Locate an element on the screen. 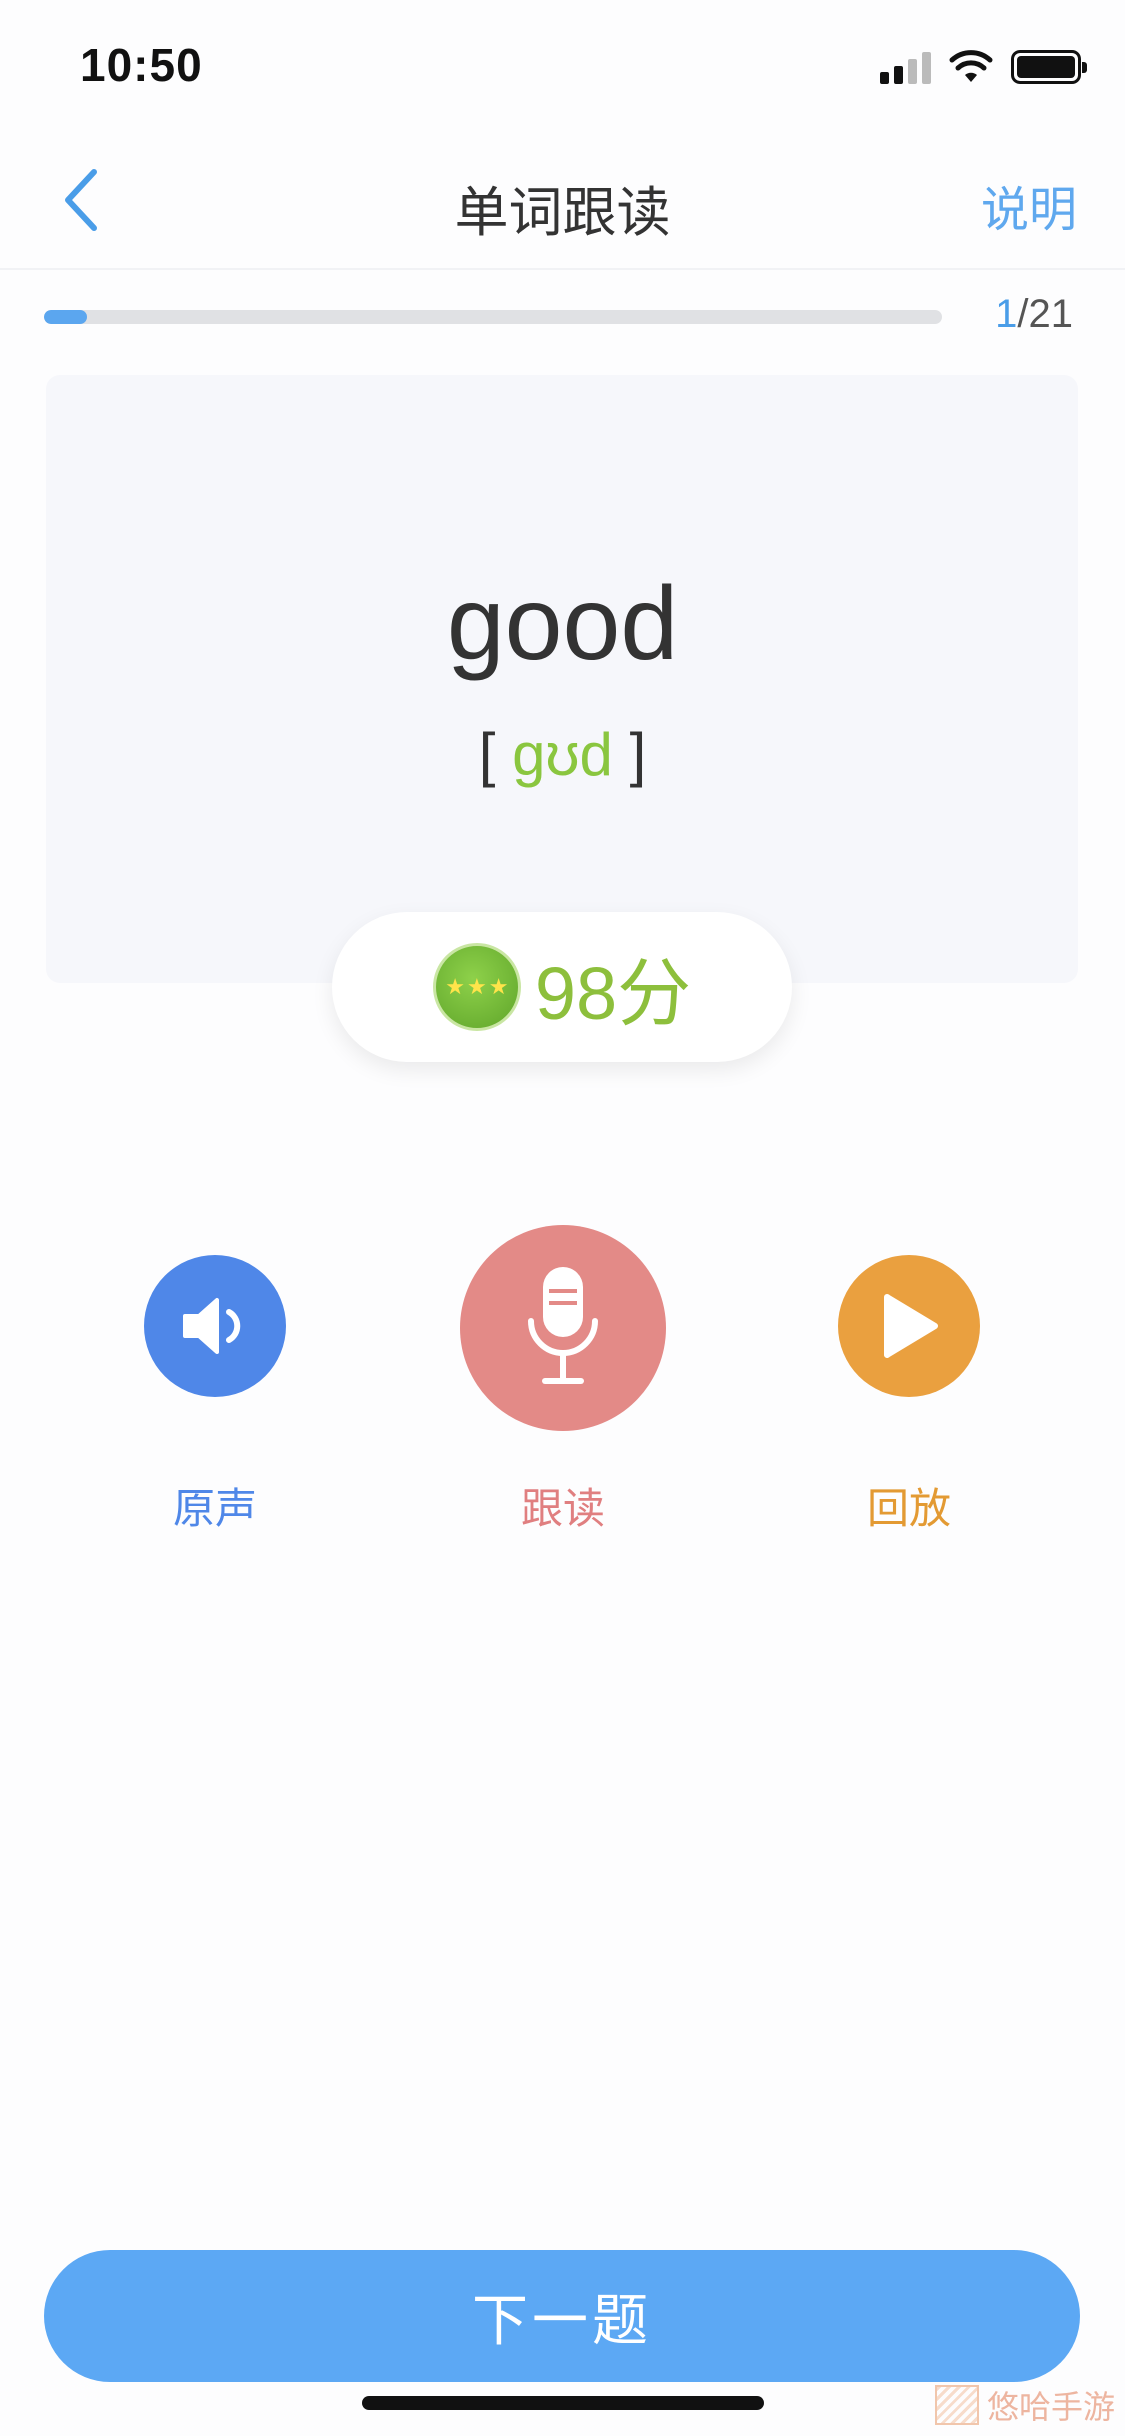 The image size is (1125, 2436). follow-read-circle is located at coordinates (563, 1328).